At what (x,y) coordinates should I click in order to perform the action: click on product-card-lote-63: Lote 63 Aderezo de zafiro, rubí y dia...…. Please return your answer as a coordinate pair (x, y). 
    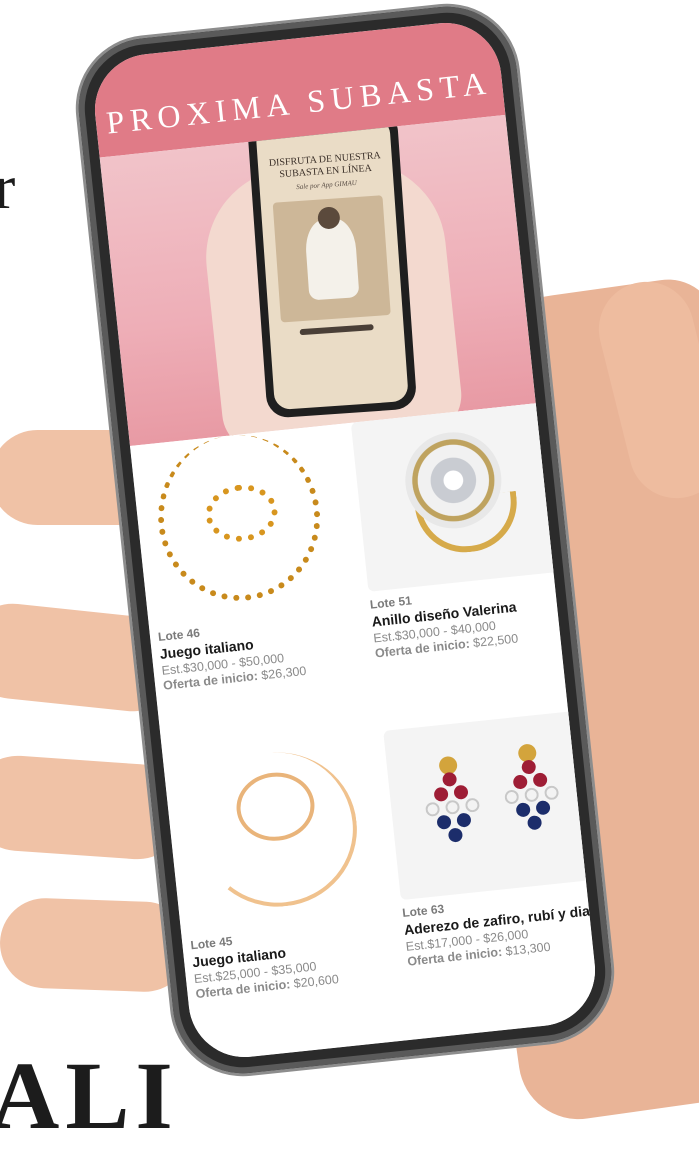
    Looking at the image, I should click on (492, 839).